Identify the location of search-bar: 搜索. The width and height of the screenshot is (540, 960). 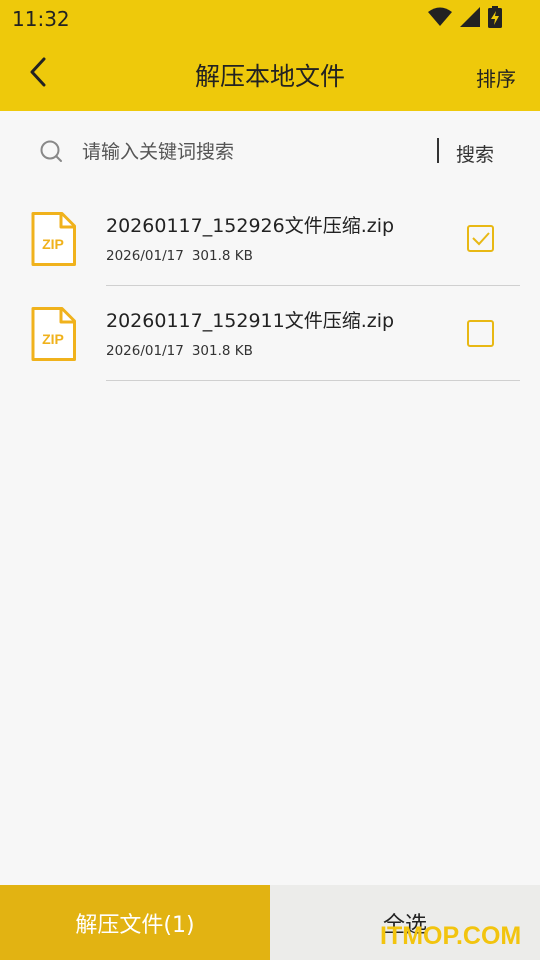
(270, 151).